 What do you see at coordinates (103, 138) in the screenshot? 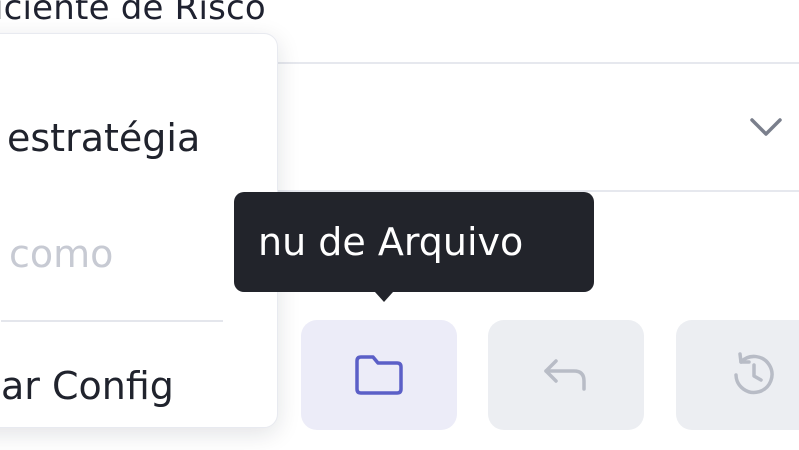
I see `menu-item-strategy: estratégia` at bounding box center [103, 138].